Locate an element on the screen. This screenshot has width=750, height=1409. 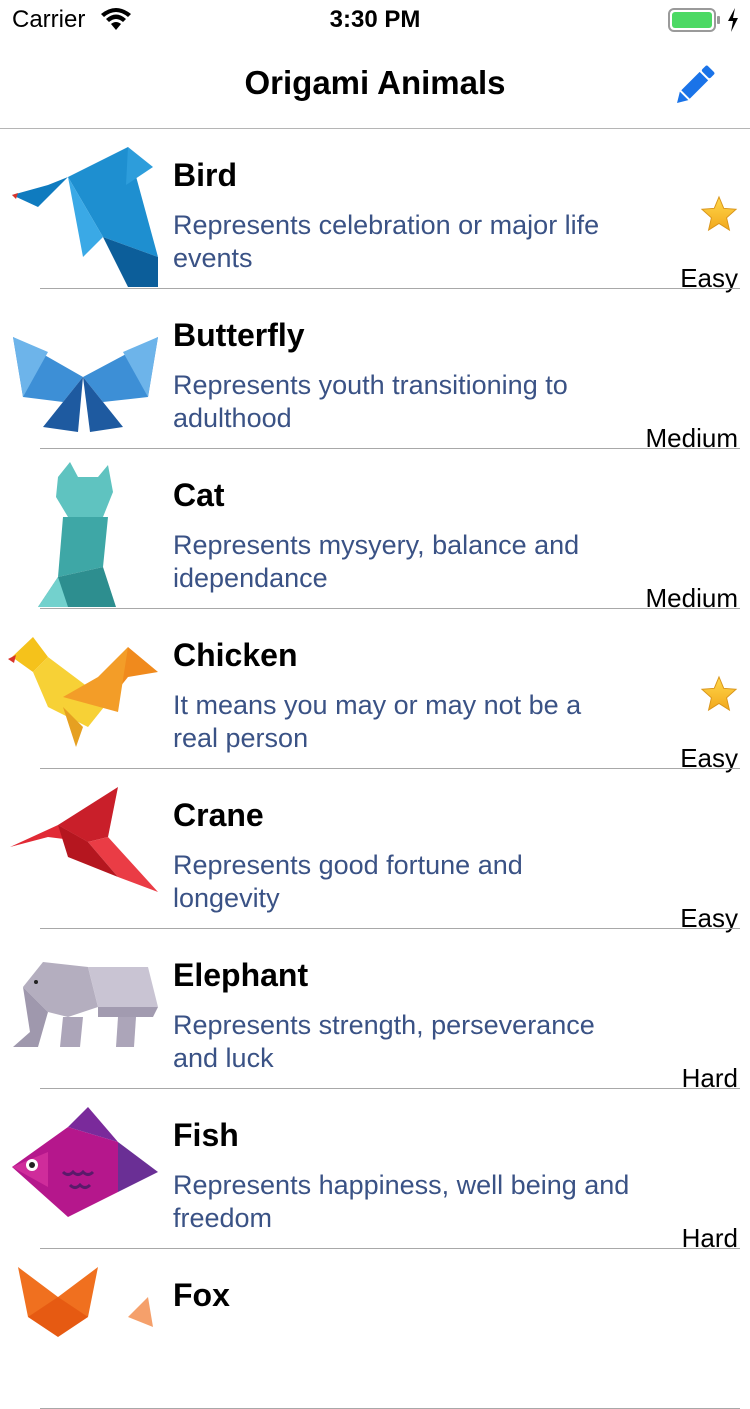
origami-bird-image is located at coordinates (85, 212).